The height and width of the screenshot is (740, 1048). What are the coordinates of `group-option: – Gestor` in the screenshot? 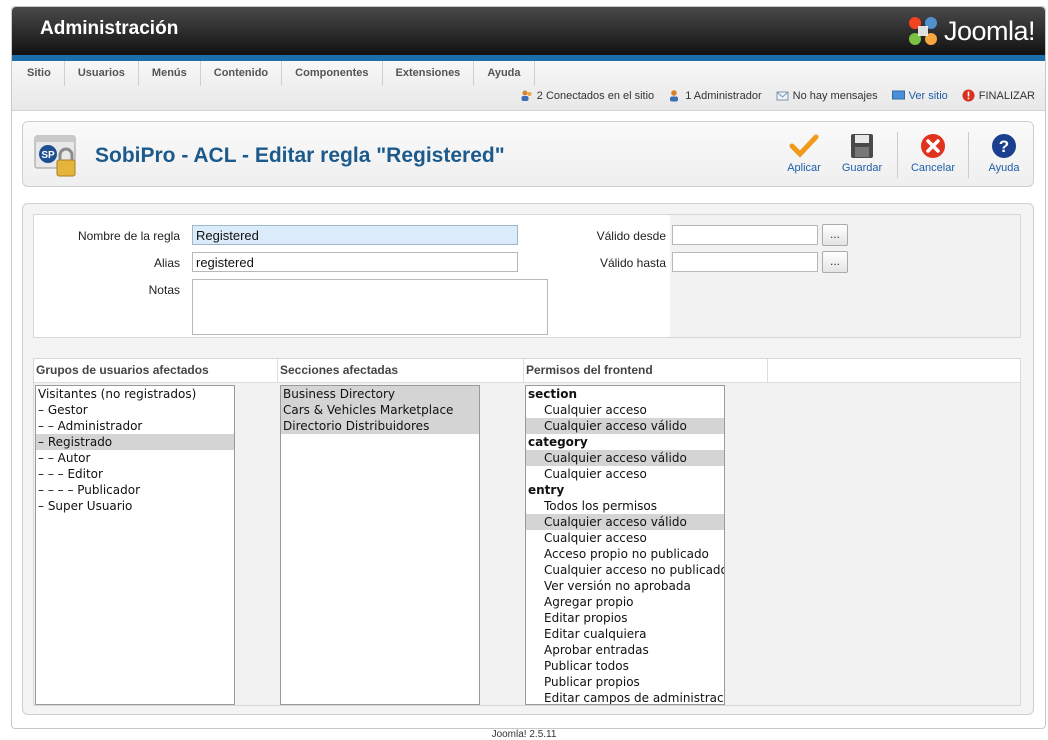 It's located at (135, 410).